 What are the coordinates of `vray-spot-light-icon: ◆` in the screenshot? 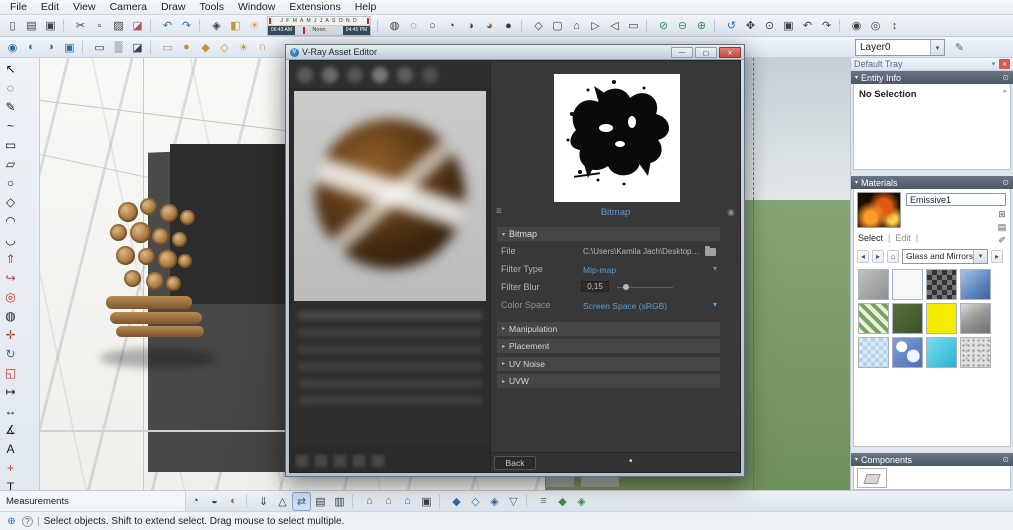 It's located at (205, 47).